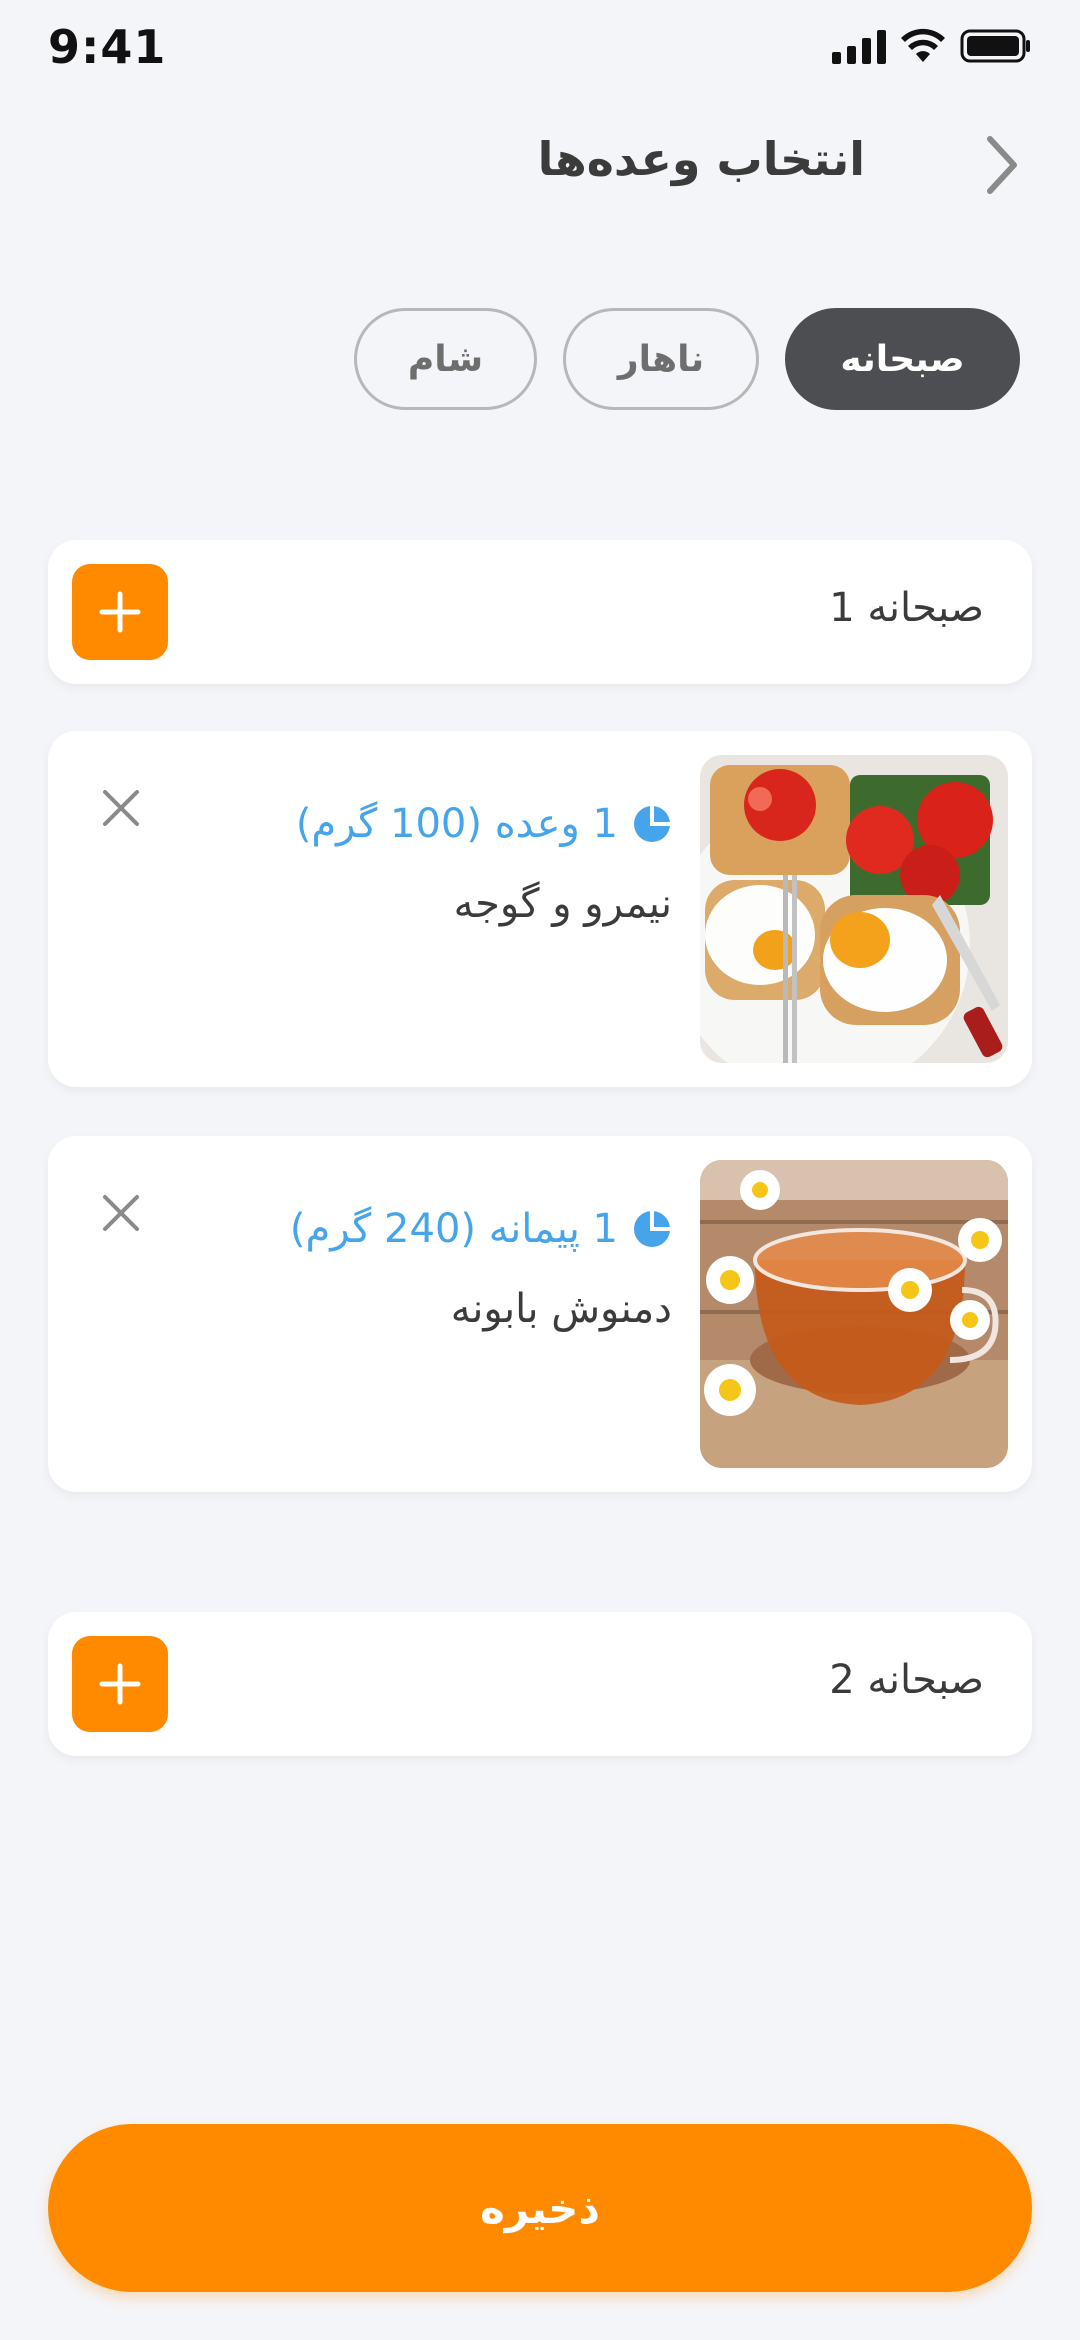  Describe the element at coordinates (923, 45) in the screenshot. I see `wifi-icon` at that location.